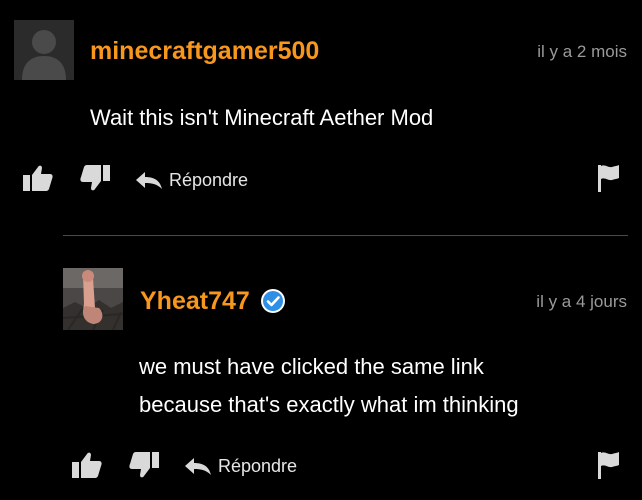 This screenshot has width=642, height=500. I want to click on comment-timestamp: il y a 4 jours, so click(581, 301).